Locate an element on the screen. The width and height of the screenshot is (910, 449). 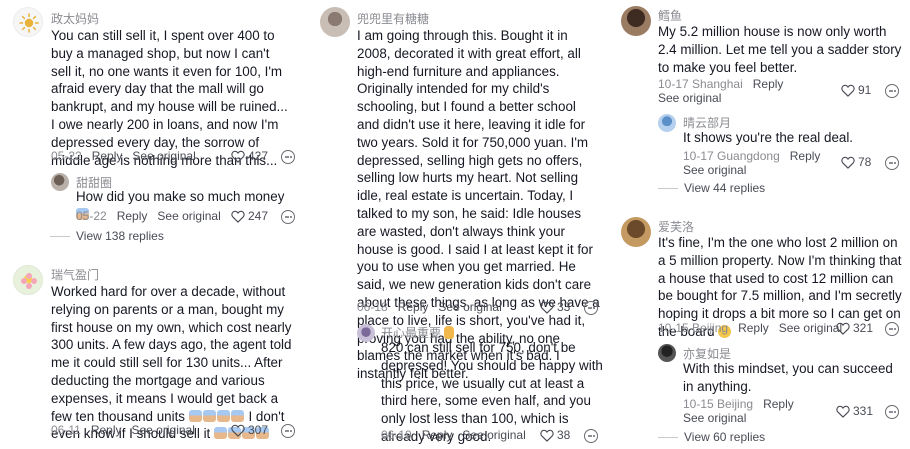
like-button: 331 is located at coordinates (854, 411).